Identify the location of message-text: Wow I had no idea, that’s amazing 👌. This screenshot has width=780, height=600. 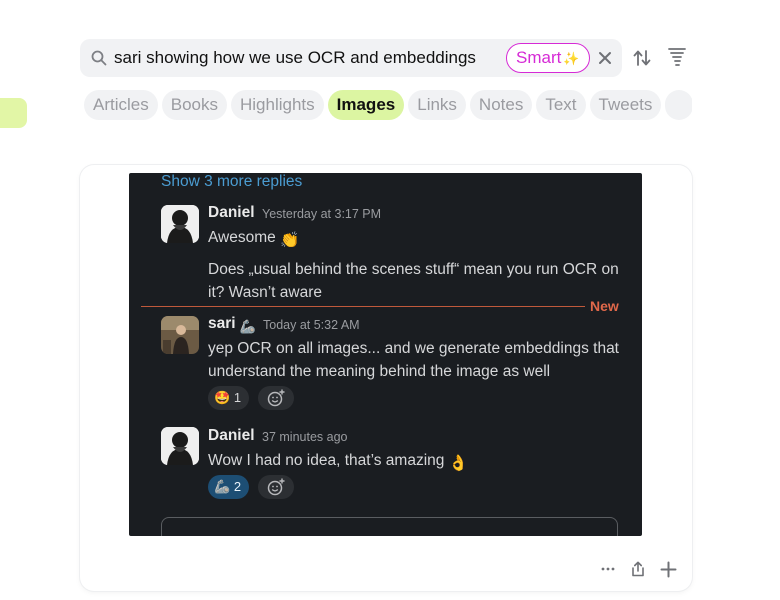
(420, 462).